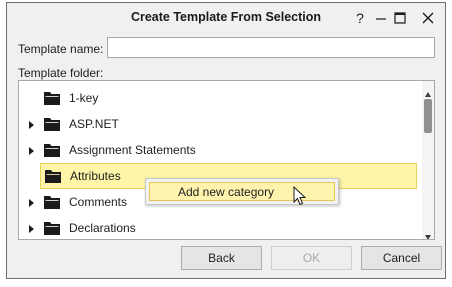 Image resolution: width=452 pixels, height=287 pixels. I want to click on menu-item-add-new-category: Add new category, so click(242, 191).